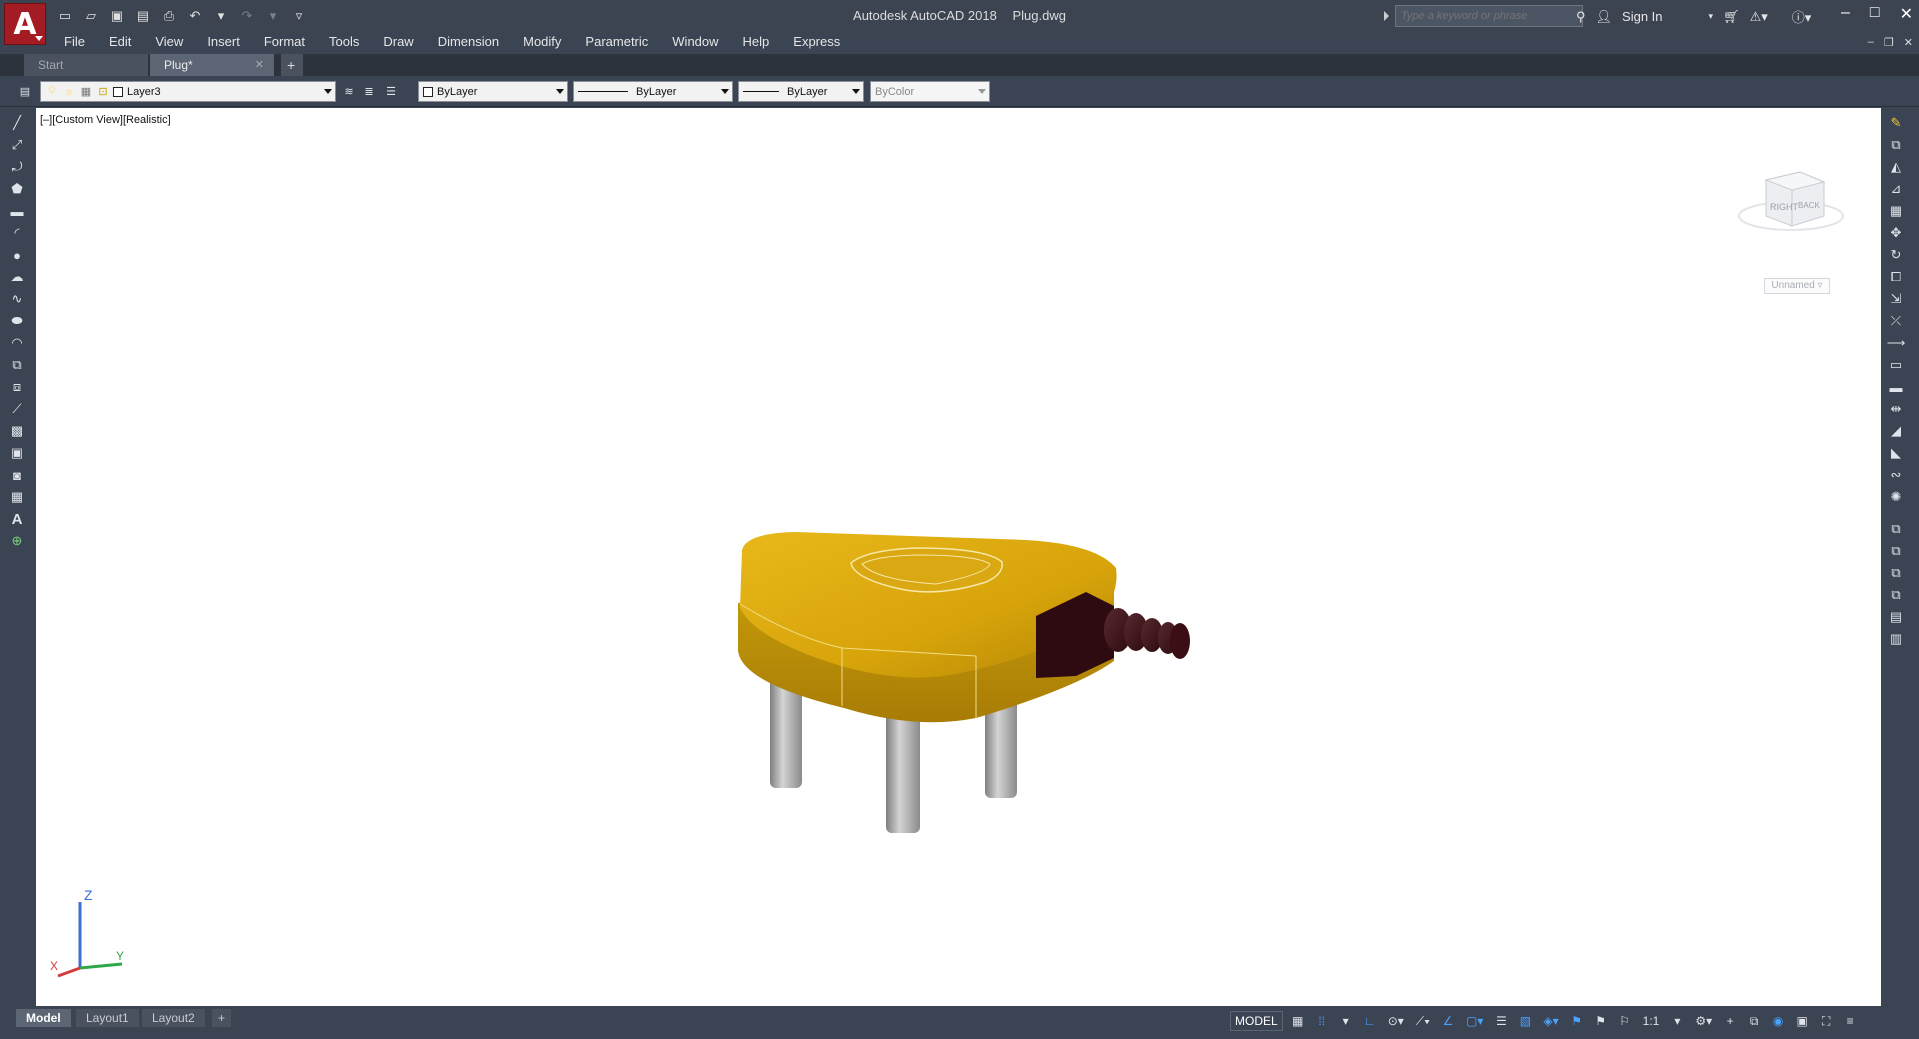  I want to click on isodraft-icon: ⟋▾, so click(1423, 1021).